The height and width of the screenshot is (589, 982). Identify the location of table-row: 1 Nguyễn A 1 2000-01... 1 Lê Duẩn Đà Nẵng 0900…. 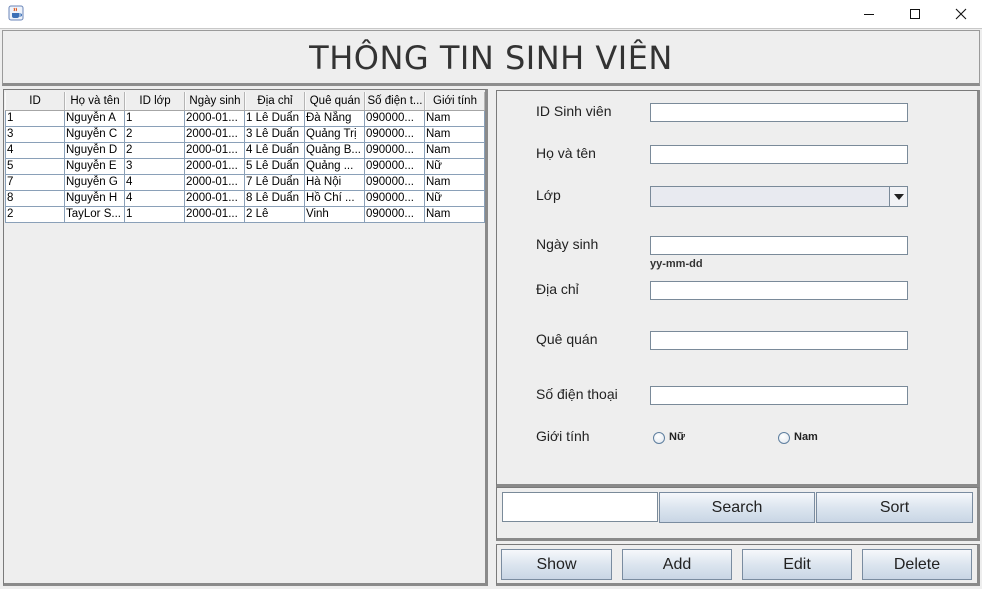
(245, 119).